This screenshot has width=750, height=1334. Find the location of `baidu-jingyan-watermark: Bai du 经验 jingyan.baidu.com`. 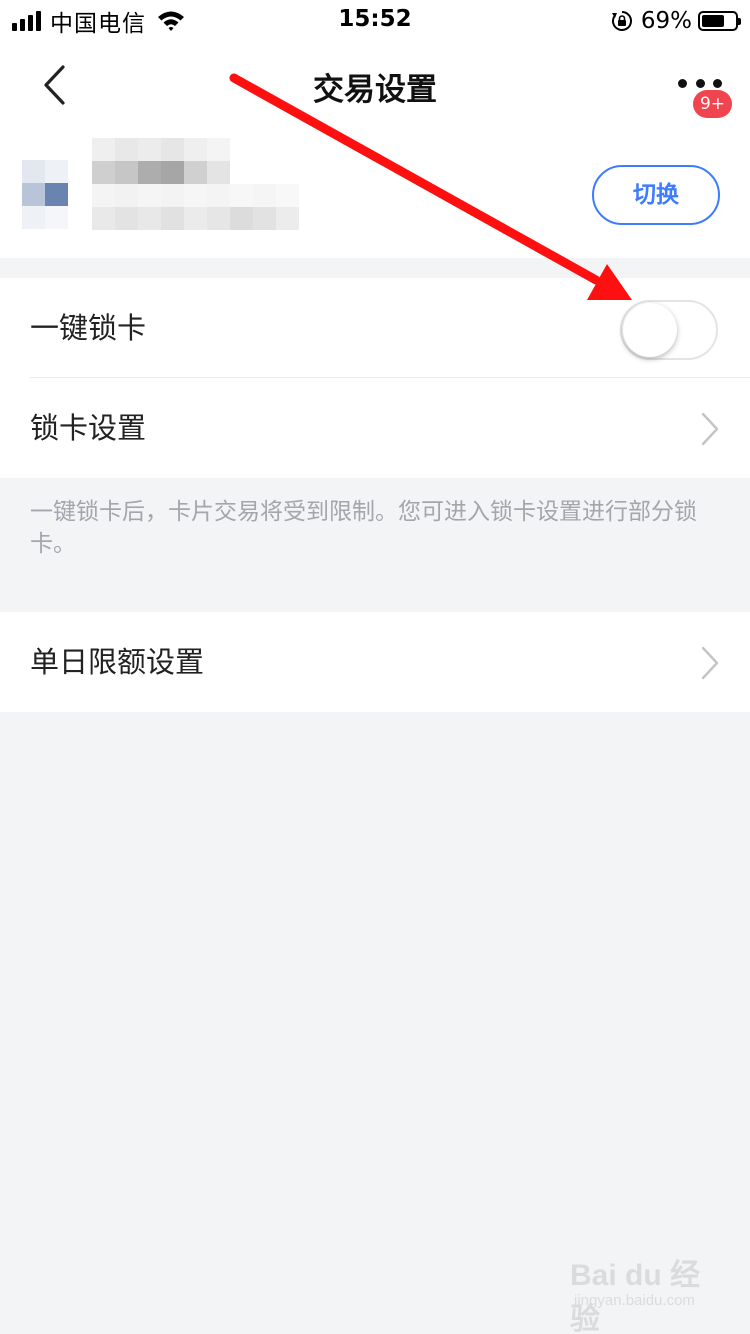

baidu-jingyan-watermark: Bai du 经验 jingyan.baidu.com is located at coordinates (640, 1292).